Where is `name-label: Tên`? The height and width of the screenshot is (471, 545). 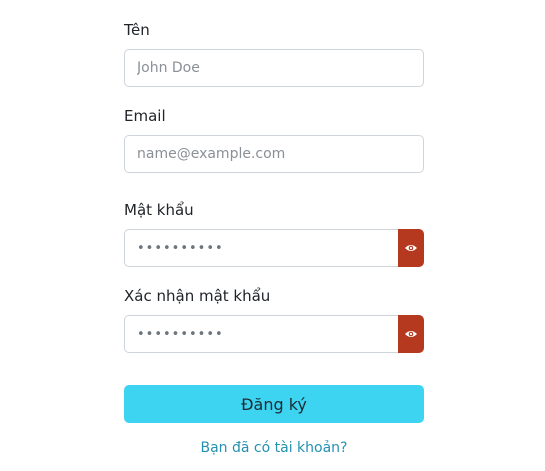 name-label: Tên is located at coordinates (137, 30).